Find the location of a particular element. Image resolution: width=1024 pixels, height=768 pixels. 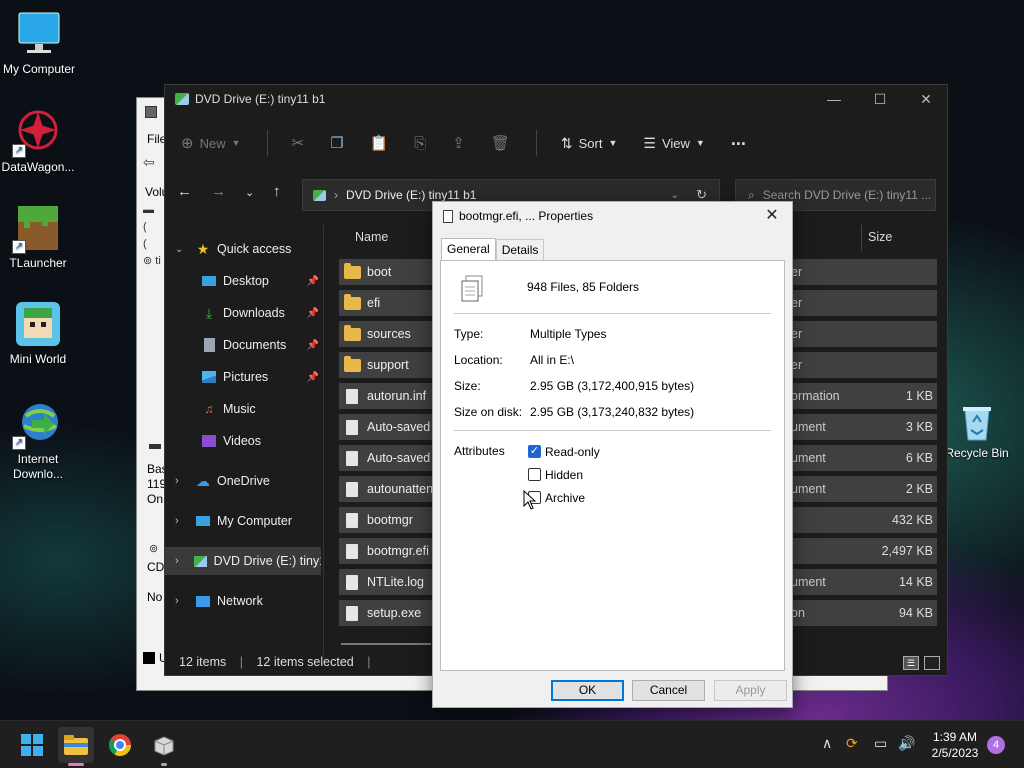

maximize-button: ☐ is located at coordinates (880, 99).